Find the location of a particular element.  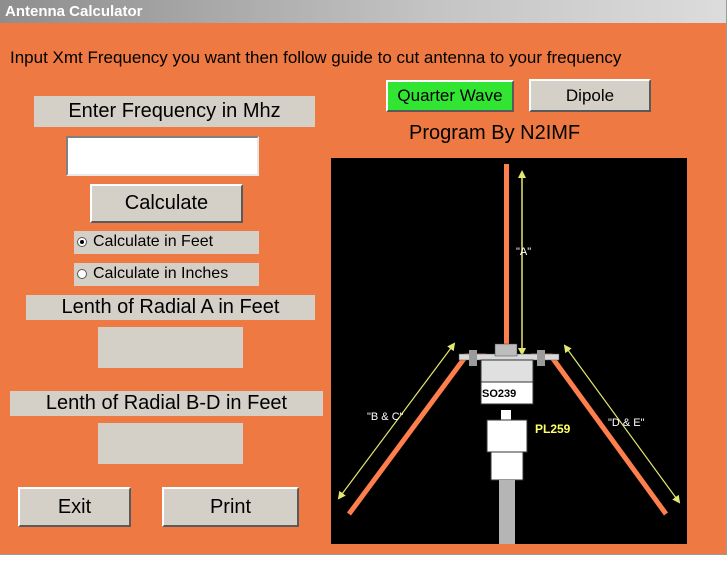

insulator is located at coordinates (506, 350).